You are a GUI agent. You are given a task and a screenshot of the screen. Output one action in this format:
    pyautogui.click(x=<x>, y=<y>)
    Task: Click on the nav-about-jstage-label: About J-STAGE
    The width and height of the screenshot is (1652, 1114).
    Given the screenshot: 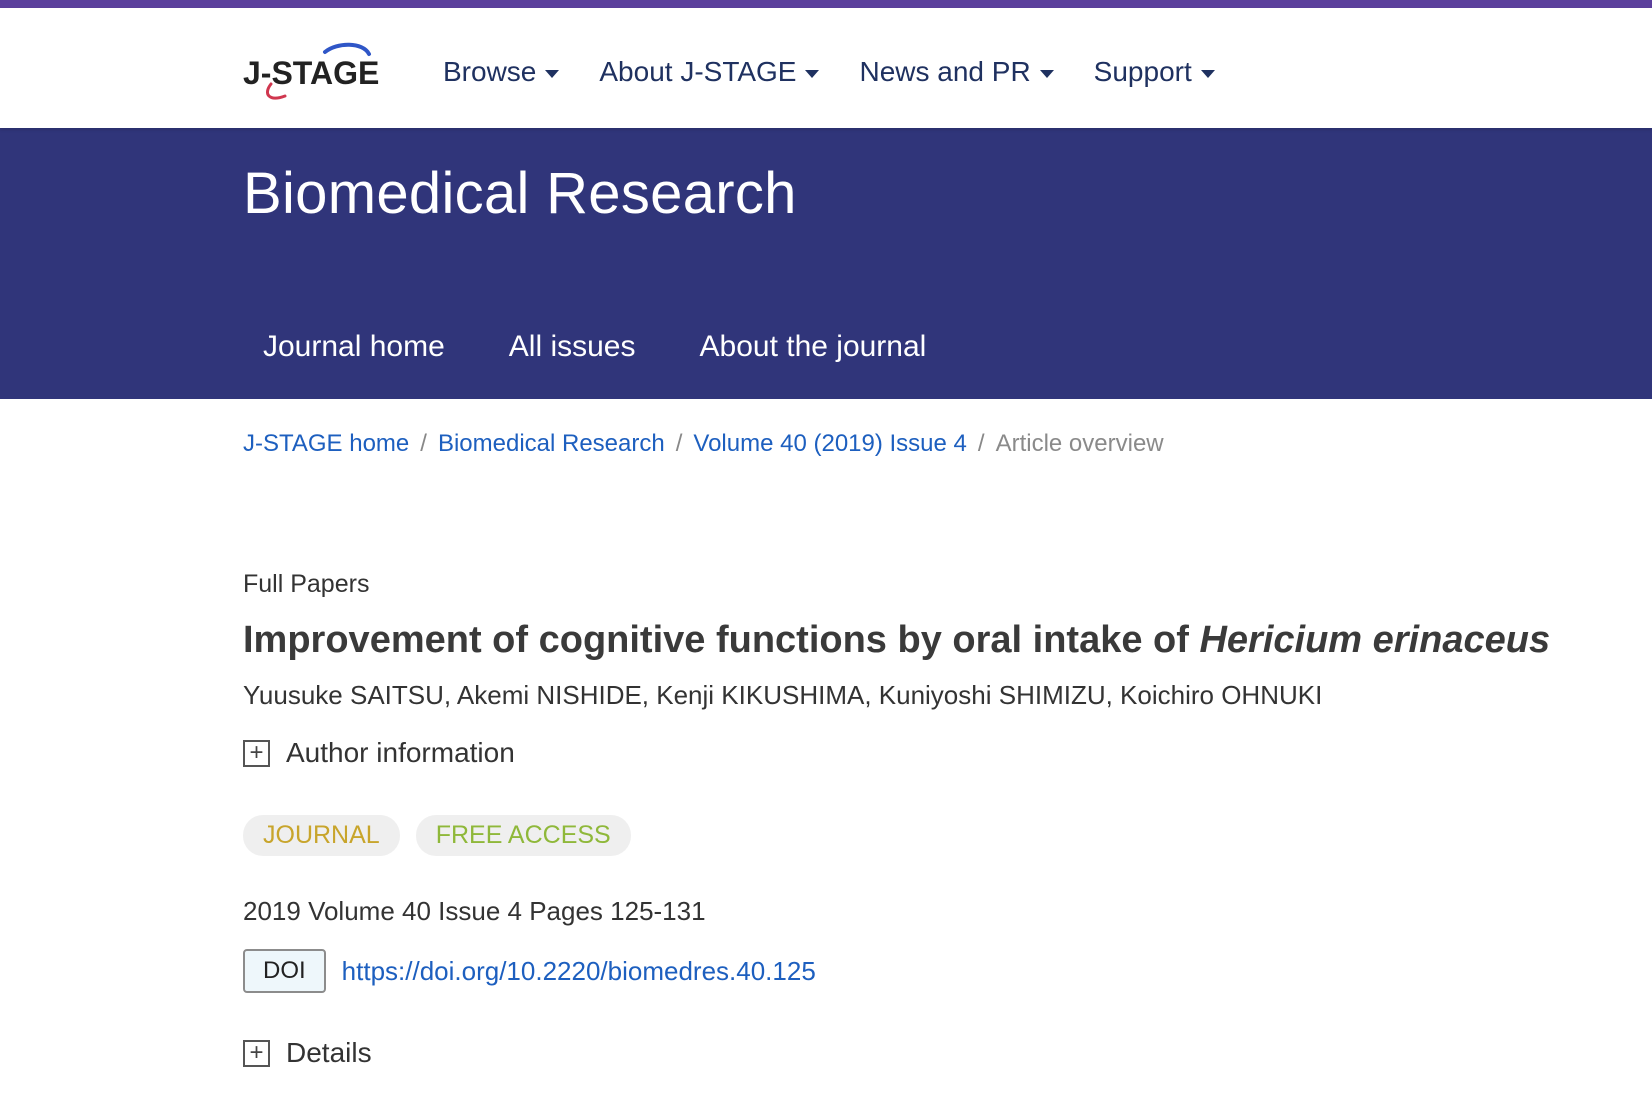 What is the action you would take?
    pyautogui.click(x=698, y=71)
    